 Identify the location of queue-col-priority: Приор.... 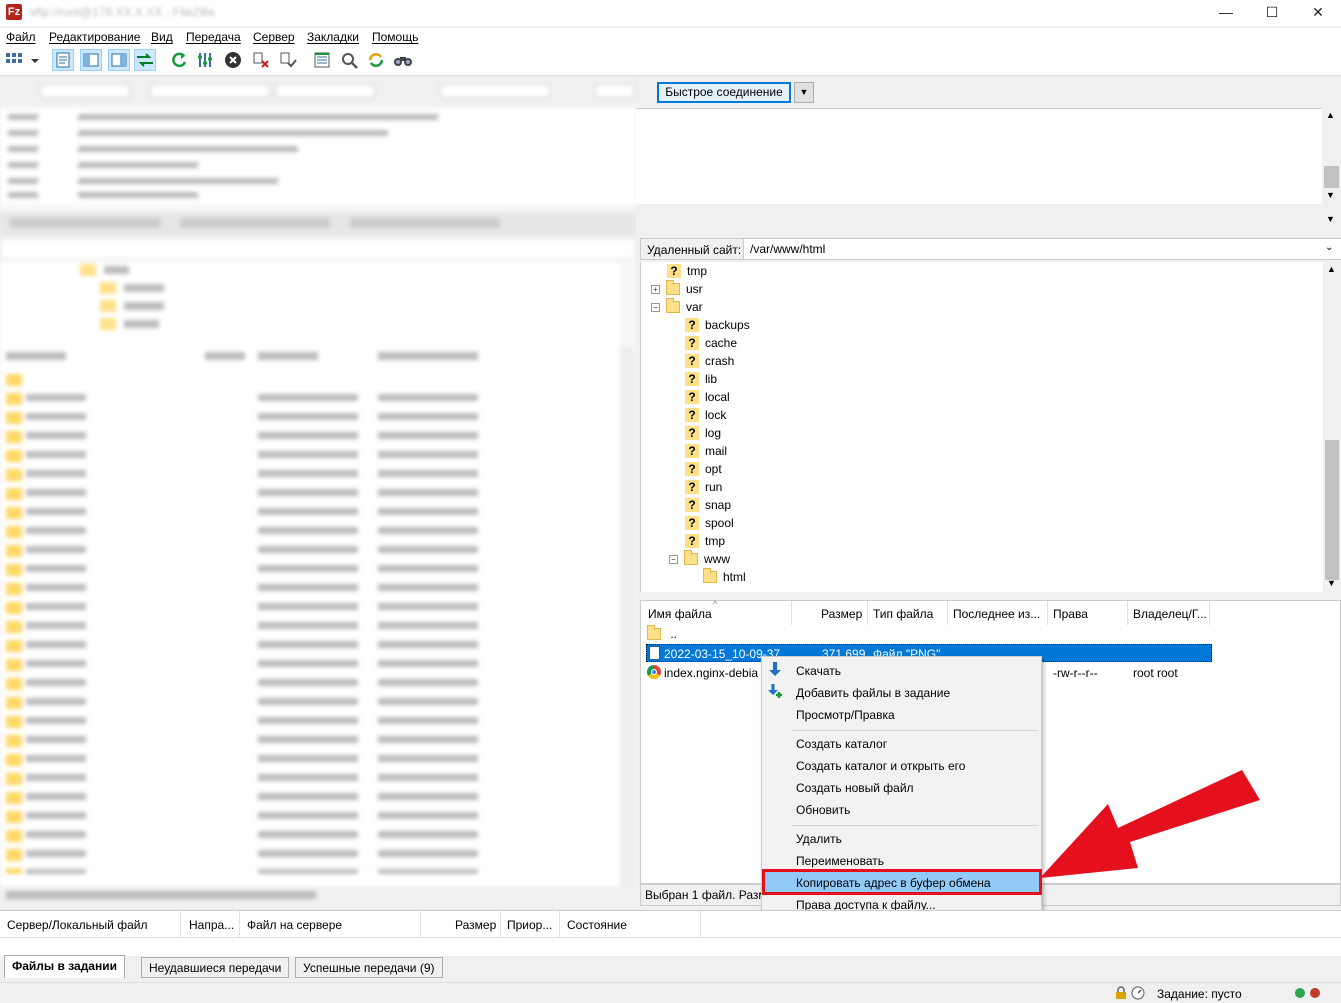
(529, 925).